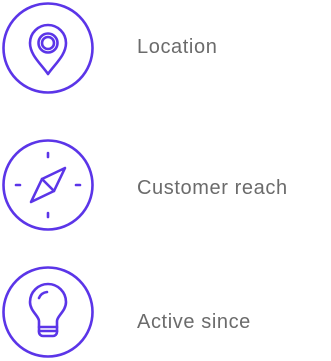 This screenshot has height=361, width=331. What do you see at coordinates (48, 185) in the screenshot?
I see `compass-icon` at bounding box center [48, 185].